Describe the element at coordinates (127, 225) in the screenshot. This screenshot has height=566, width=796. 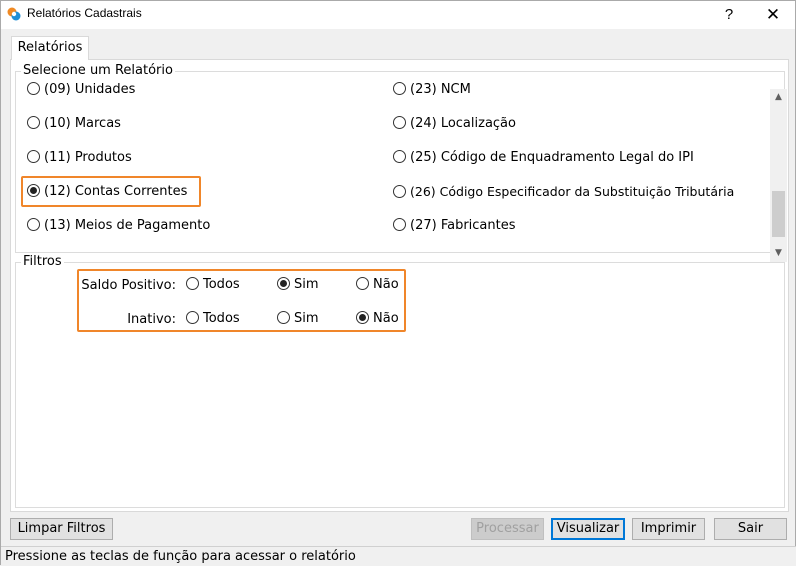
I see `report-option-label: (13) Meios de Pagamento` at that location.